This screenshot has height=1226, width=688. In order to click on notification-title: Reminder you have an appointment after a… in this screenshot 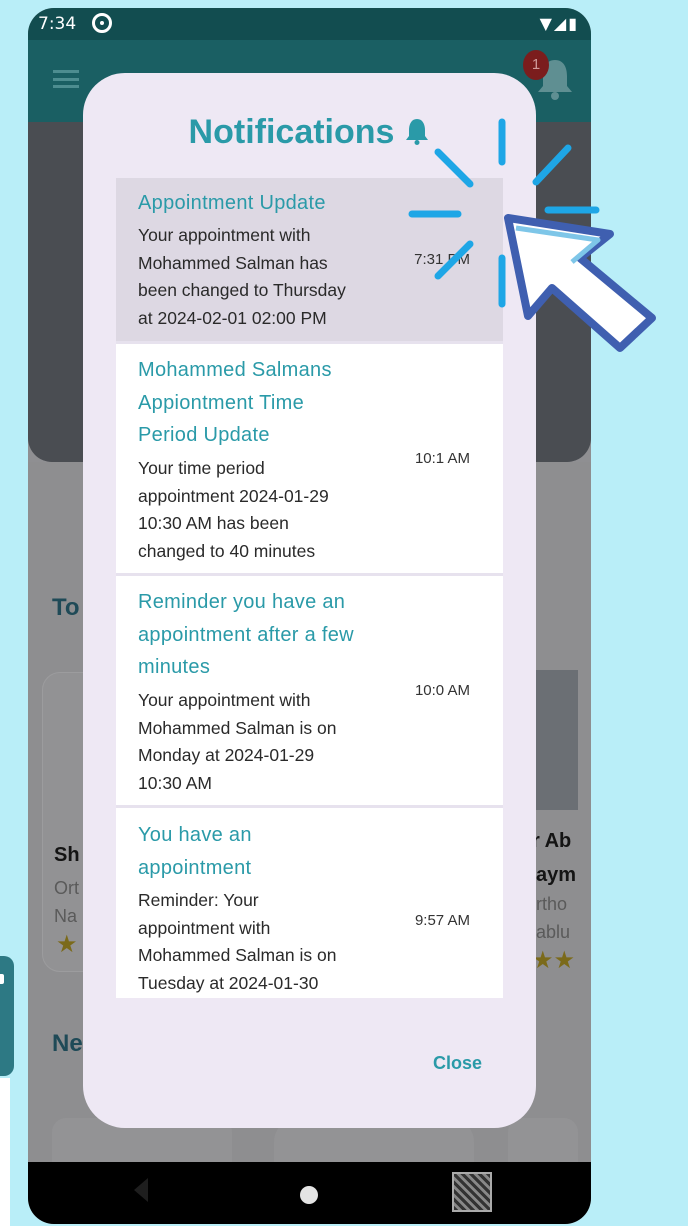, I will do `click(268, 635)`.